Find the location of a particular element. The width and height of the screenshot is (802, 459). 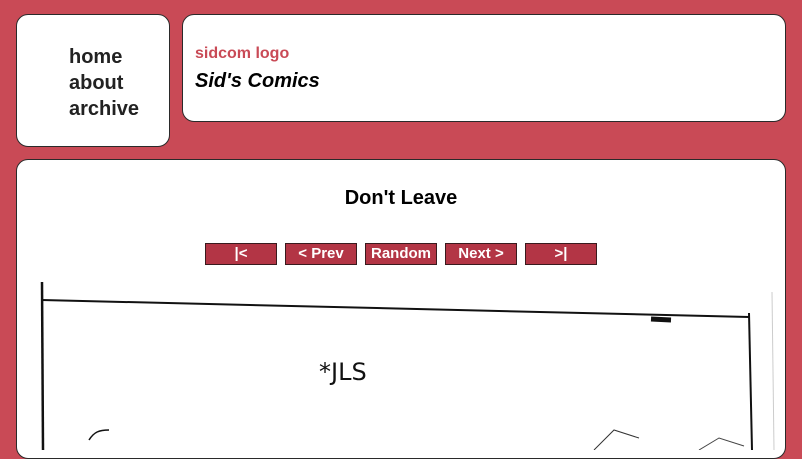

random-comic-button: Random is located at coordinates (401, 254).